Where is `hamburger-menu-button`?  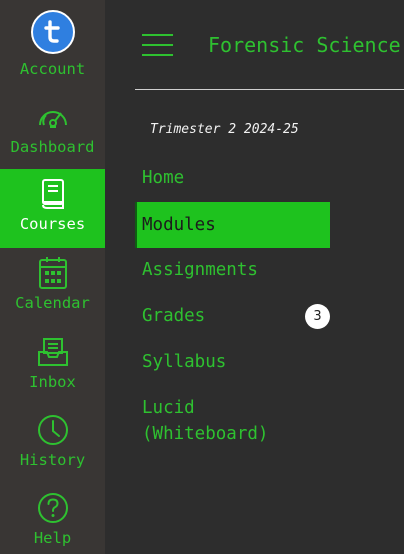 hamburger-menu-button is located at coordinates (157, 45).